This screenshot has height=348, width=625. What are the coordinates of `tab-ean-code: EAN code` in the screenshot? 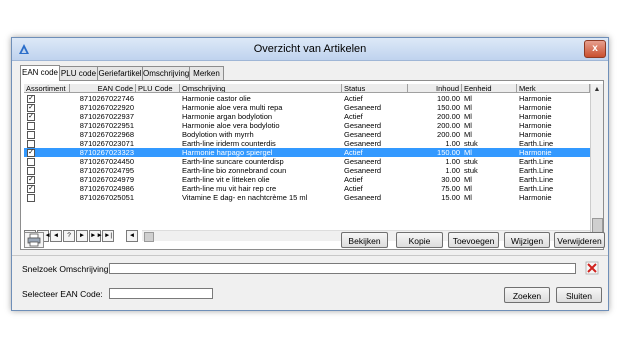 It's located at (40, 73).